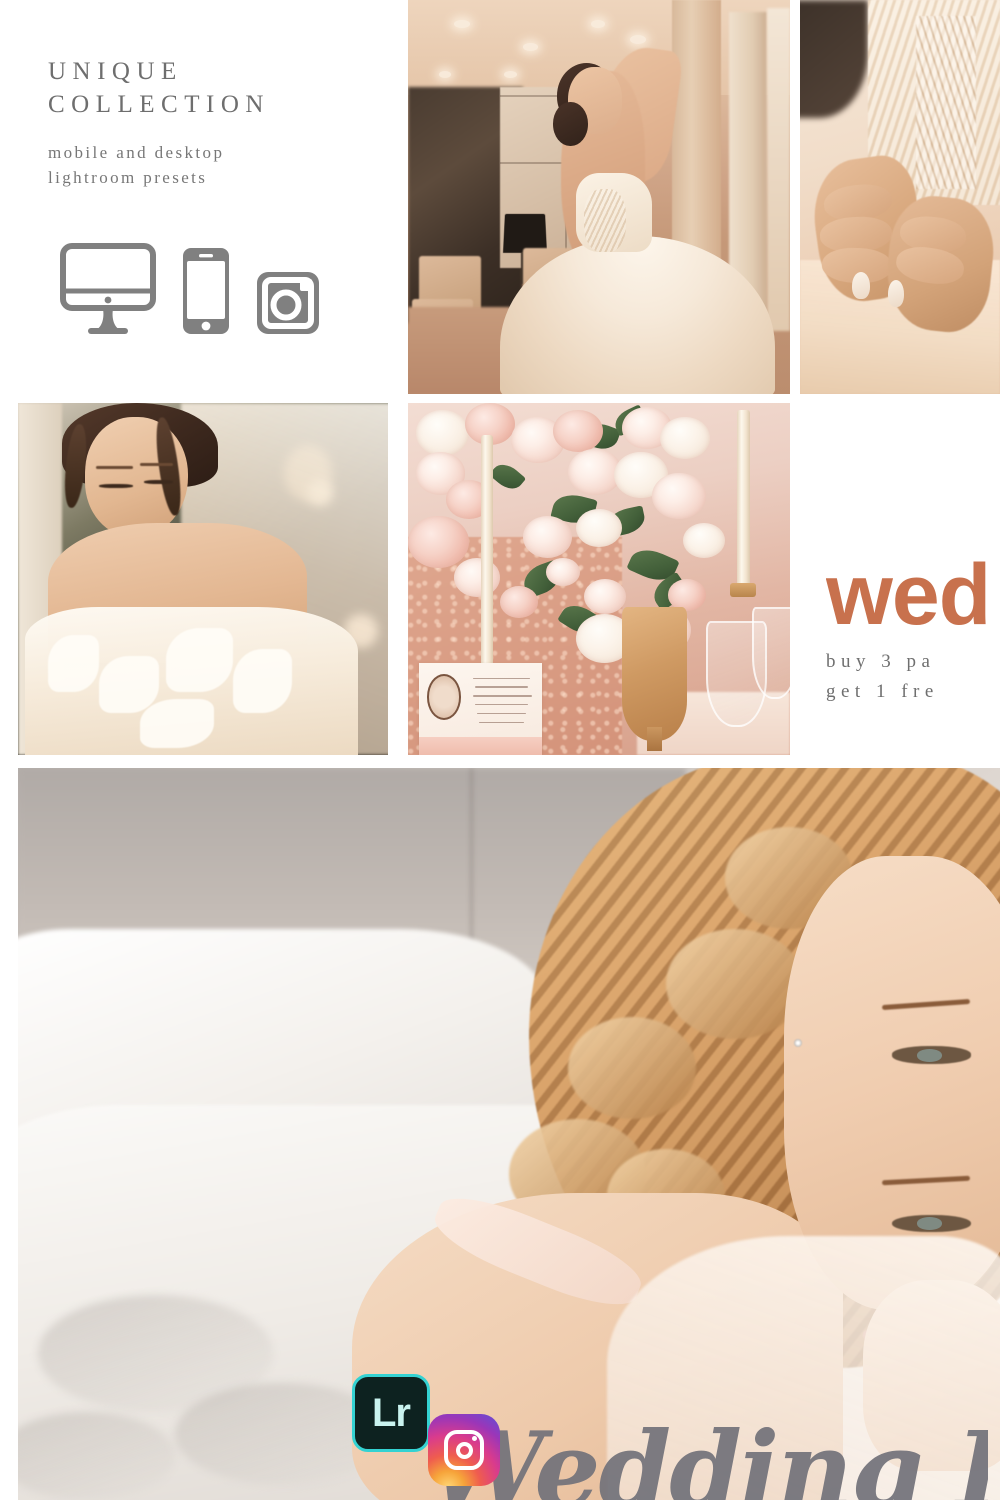 Image resolution: width=1000 pixels, height=1500 pixels. What do you see at coordinates (599, 197) in the screenshot?
I see `gallery-photo-bride-backless-gown` at bounding box center [599, 197].